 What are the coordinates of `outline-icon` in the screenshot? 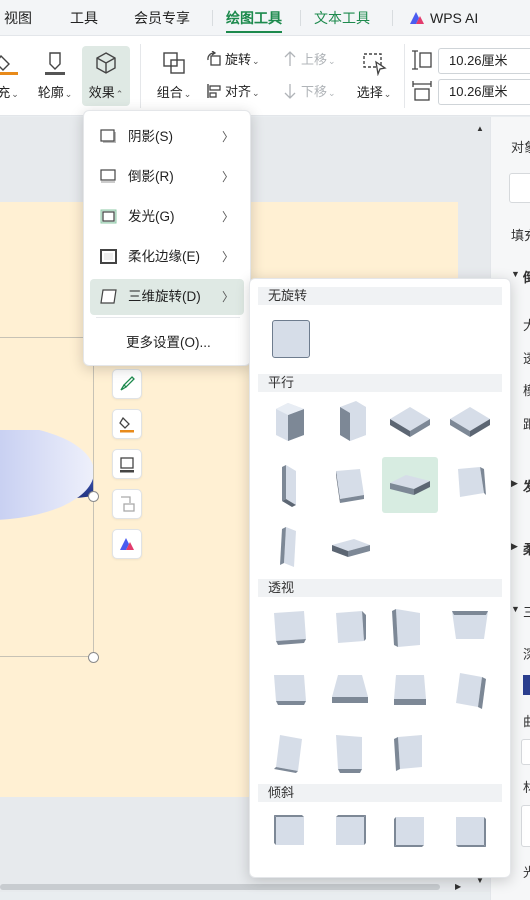 It's located at (127, 465).